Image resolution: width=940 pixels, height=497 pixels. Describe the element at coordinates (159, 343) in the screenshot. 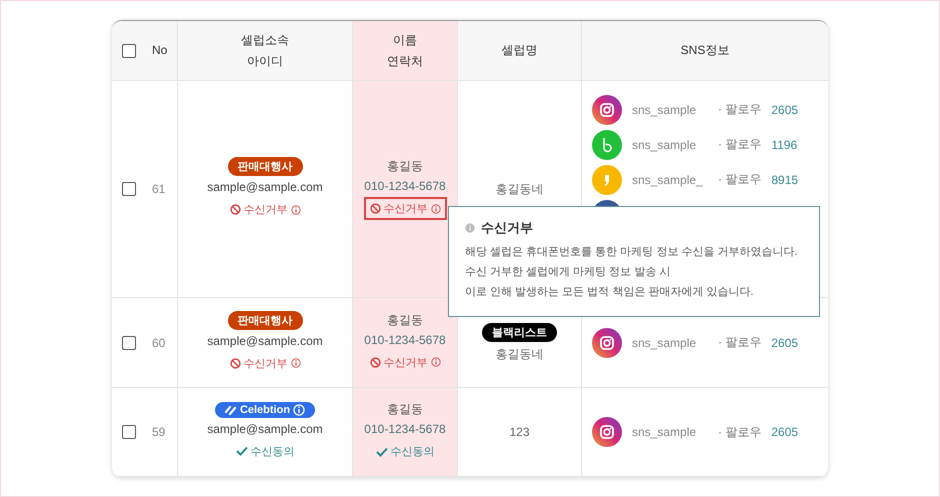

I see `row-number: 60` at that location.